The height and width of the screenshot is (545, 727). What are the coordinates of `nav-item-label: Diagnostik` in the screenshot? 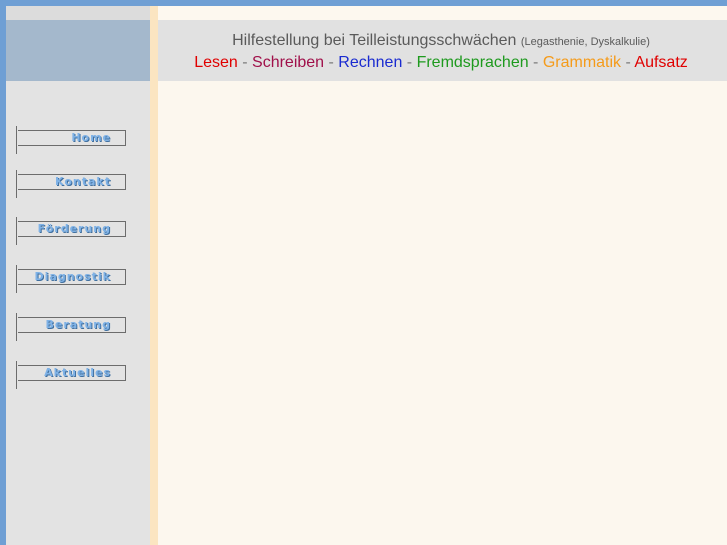 It's located at (72, 276).